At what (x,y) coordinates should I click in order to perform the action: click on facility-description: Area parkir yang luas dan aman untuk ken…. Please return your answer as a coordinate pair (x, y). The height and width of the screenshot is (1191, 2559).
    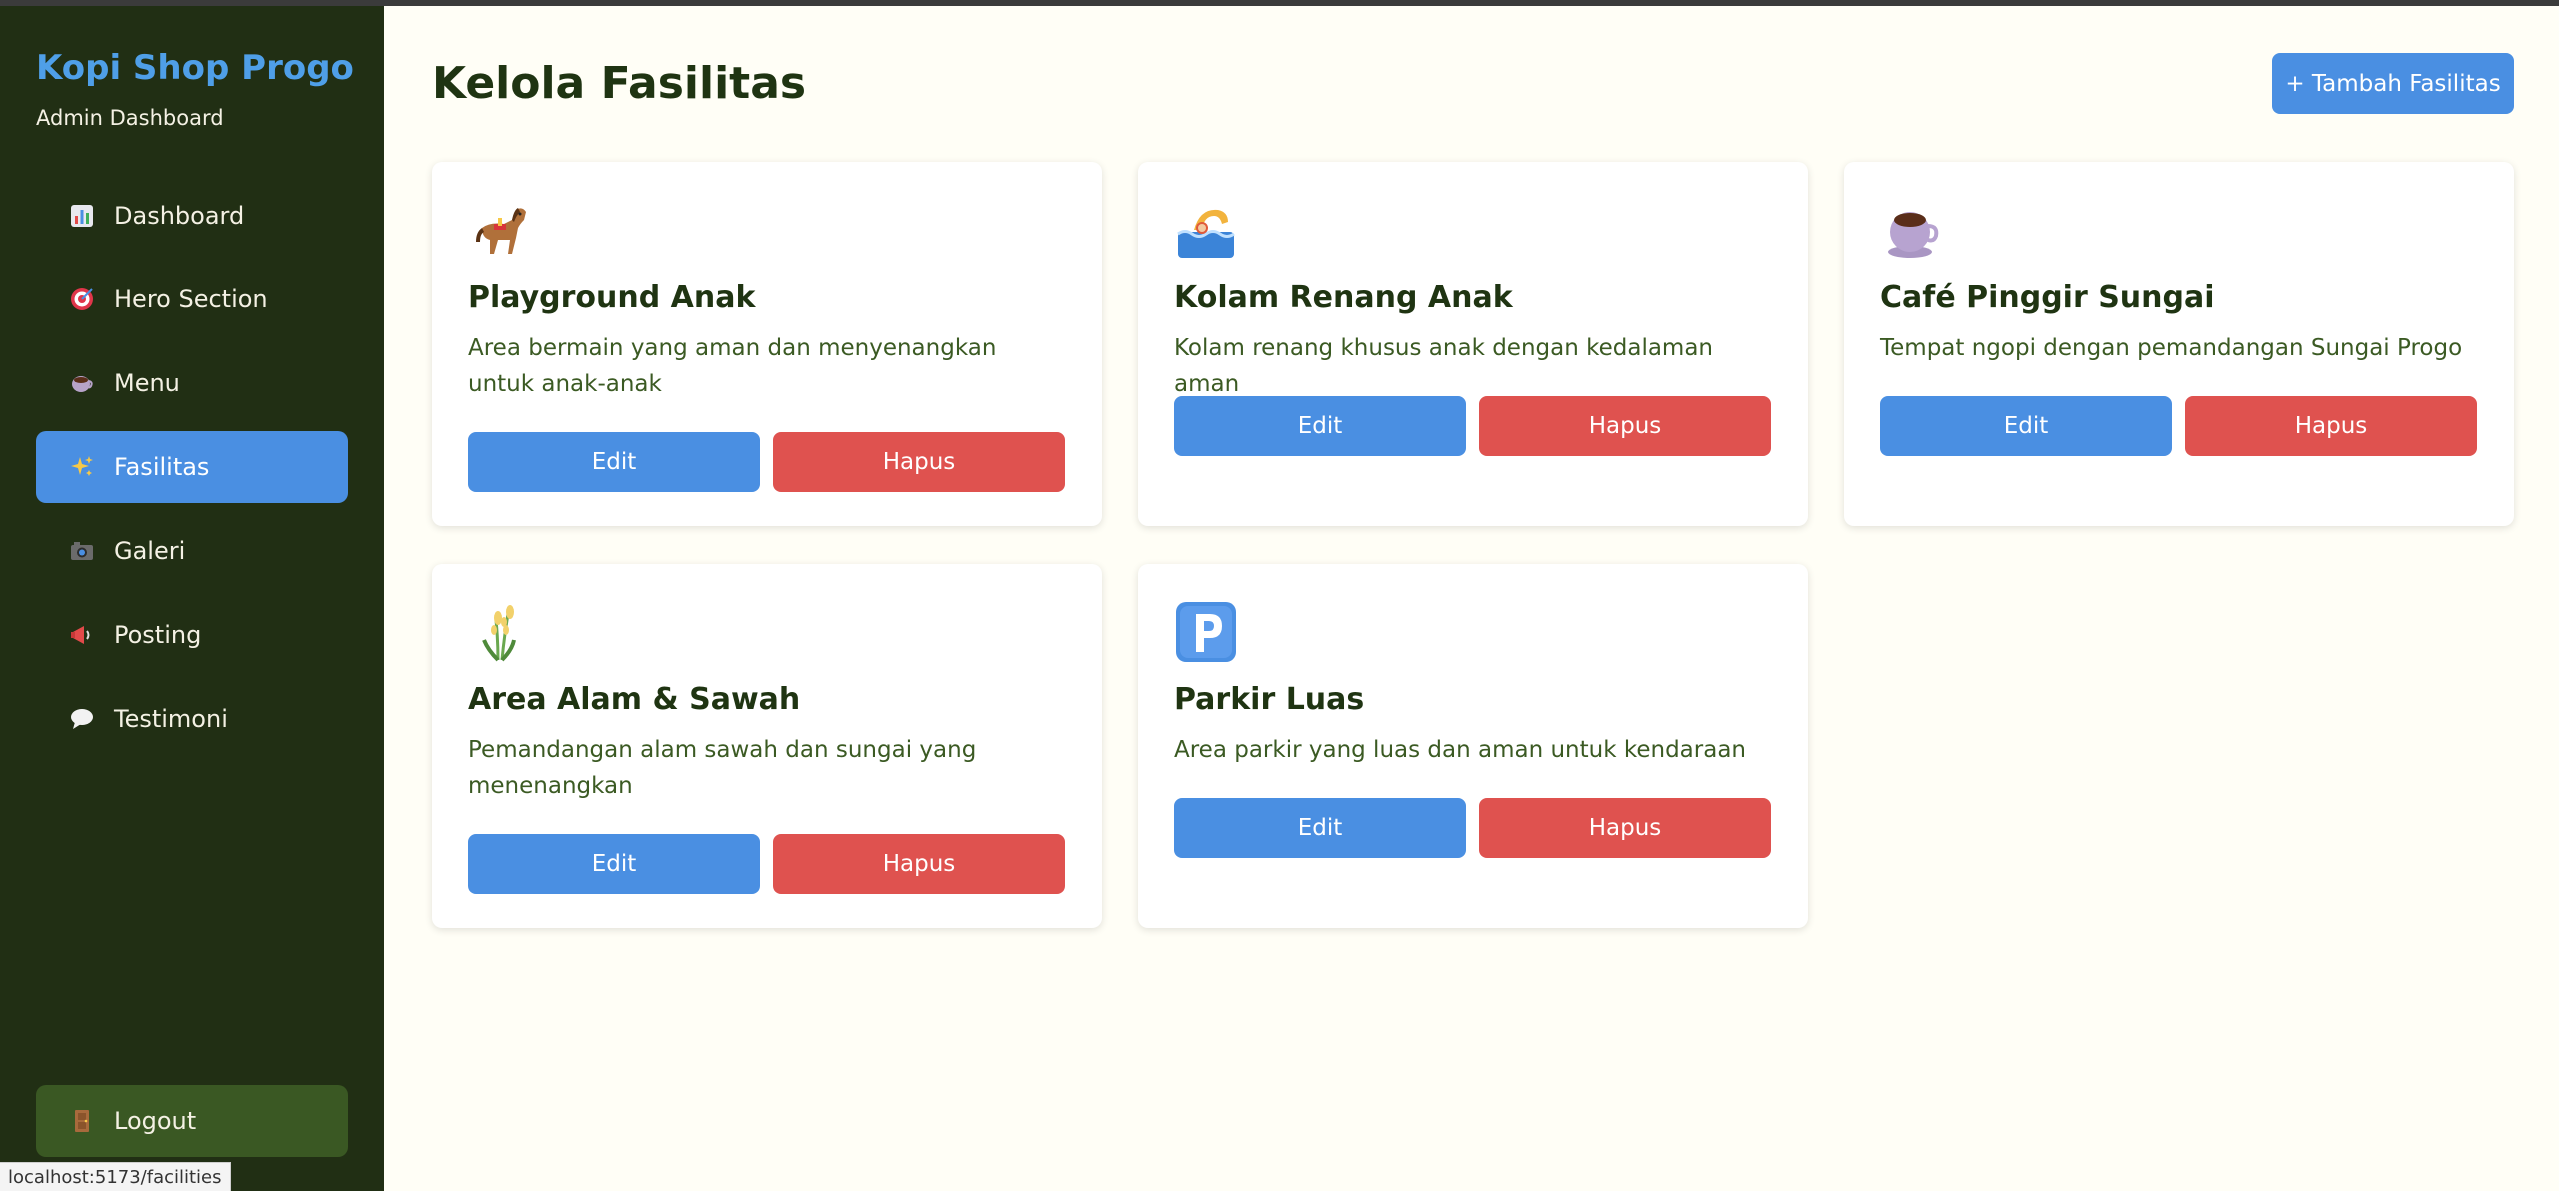
    Looking at the image, I should click on (1460, 750).